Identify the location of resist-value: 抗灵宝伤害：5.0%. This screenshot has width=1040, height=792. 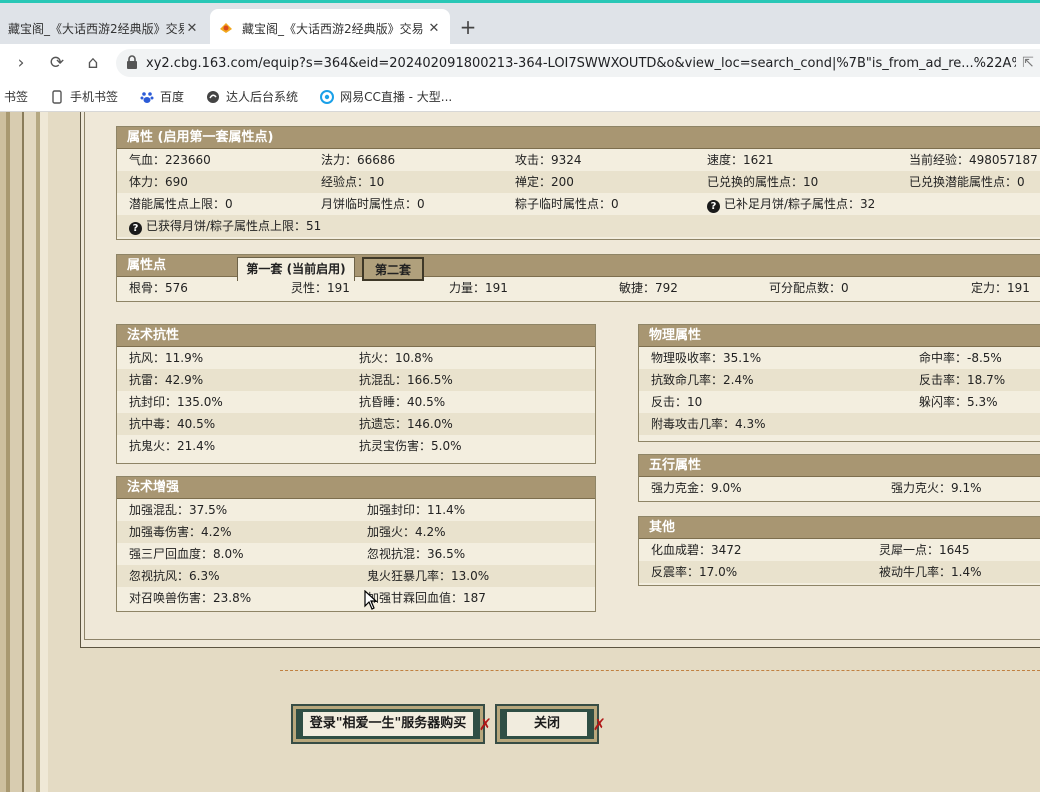
(410, 446).